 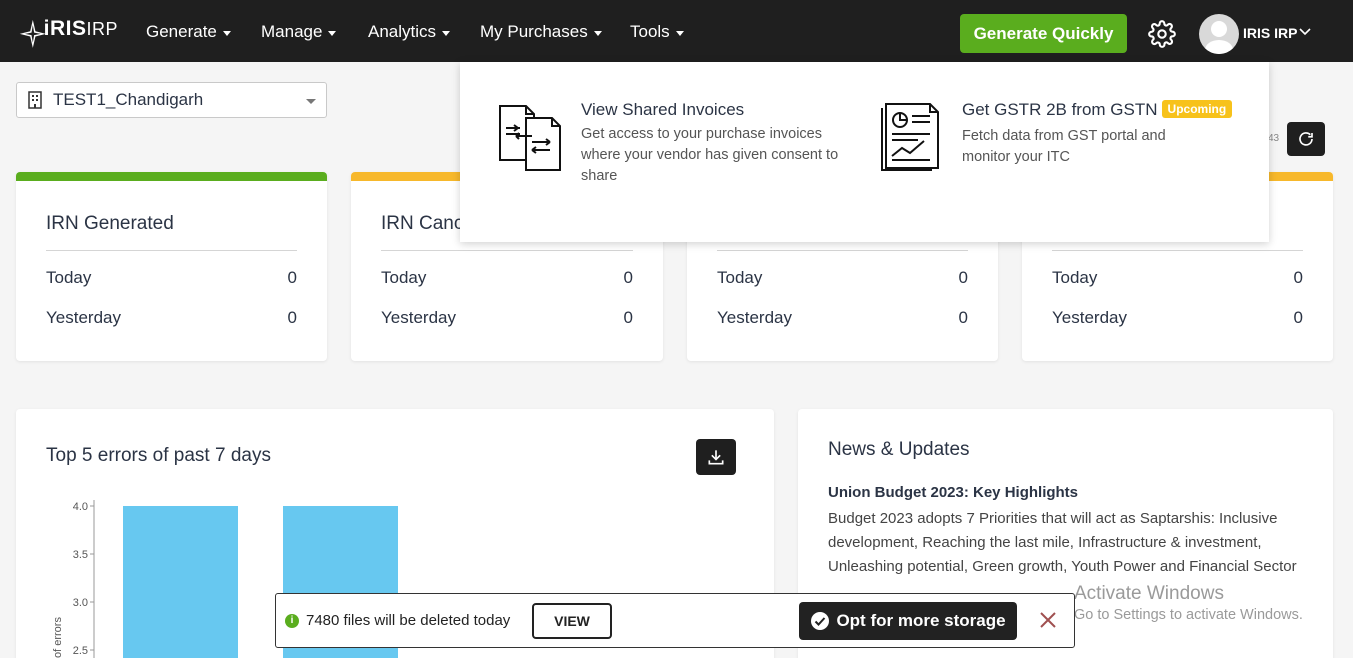 I want to click on chart-title: Top 5 errors of past 7 days, so click(x=158, y=455).